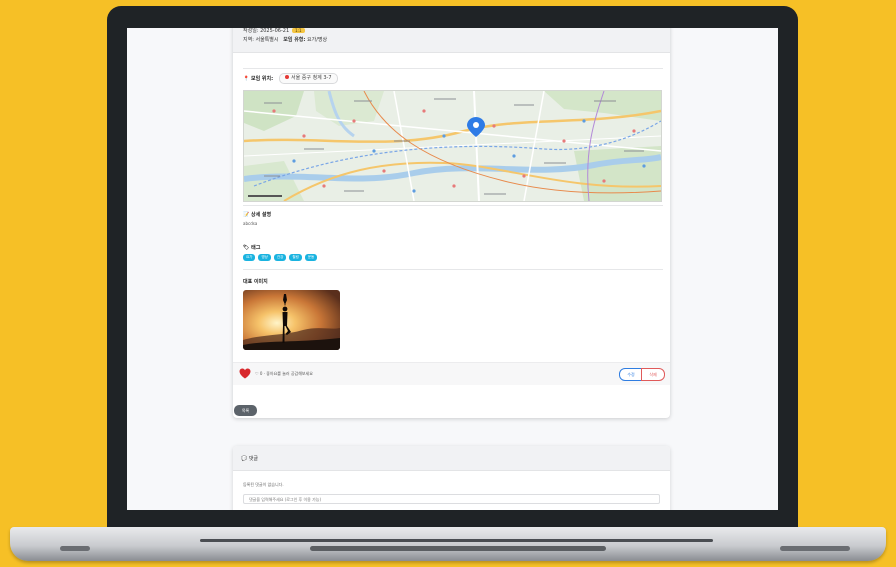  Describe the element at coordinates (317, 40) in the screenshot. I see `category-value: 요가/명상` at that location.